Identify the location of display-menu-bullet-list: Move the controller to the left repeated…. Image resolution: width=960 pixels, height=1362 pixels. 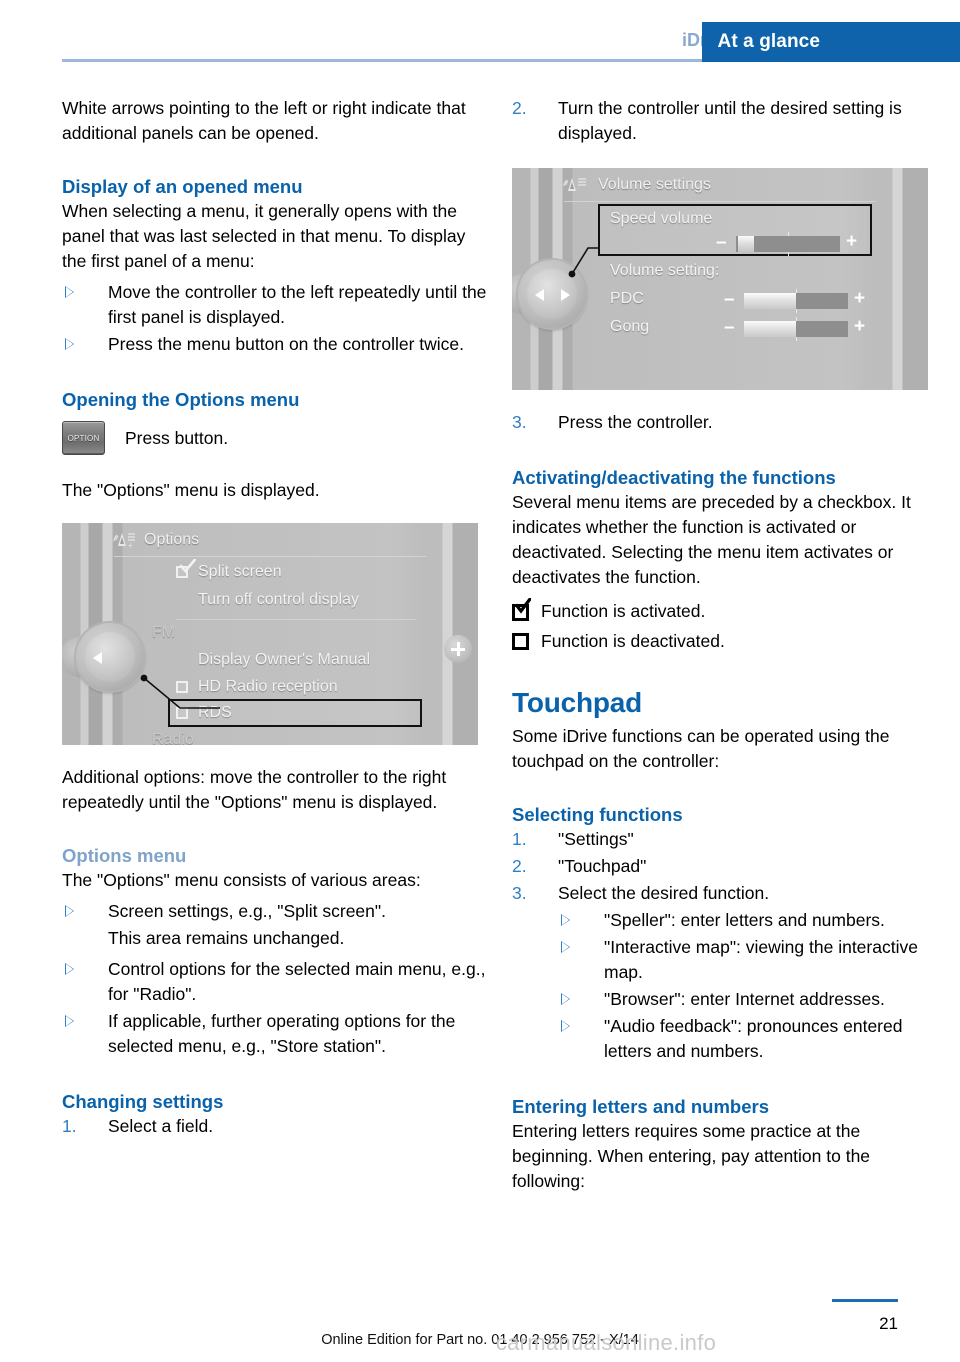
(274, 318).